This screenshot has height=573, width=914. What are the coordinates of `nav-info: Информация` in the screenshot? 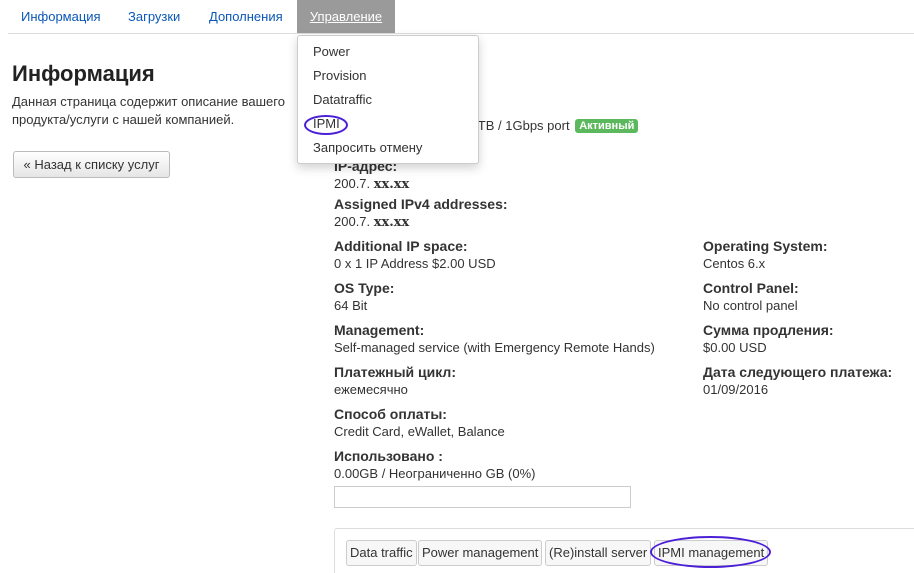 It's located at (61, 16).